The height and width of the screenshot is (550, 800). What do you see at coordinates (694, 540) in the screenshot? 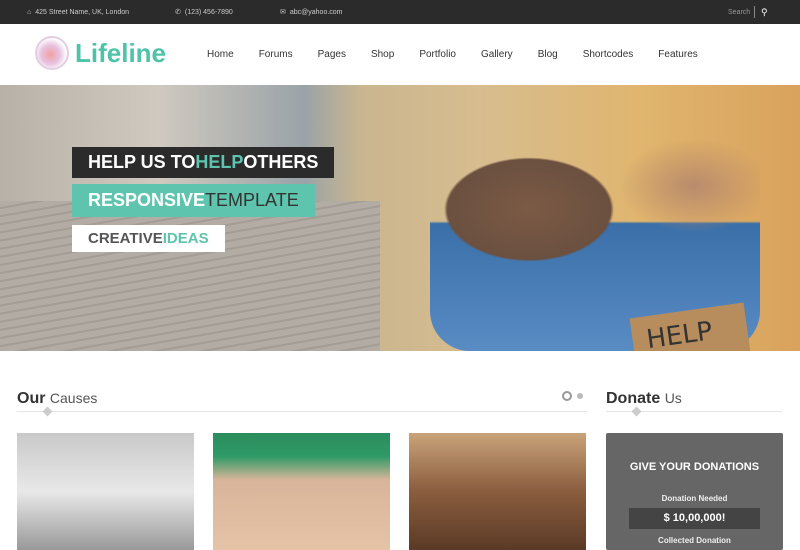
I see `collected-donation-label: Collected Donation` at bounding box center [694, 540].